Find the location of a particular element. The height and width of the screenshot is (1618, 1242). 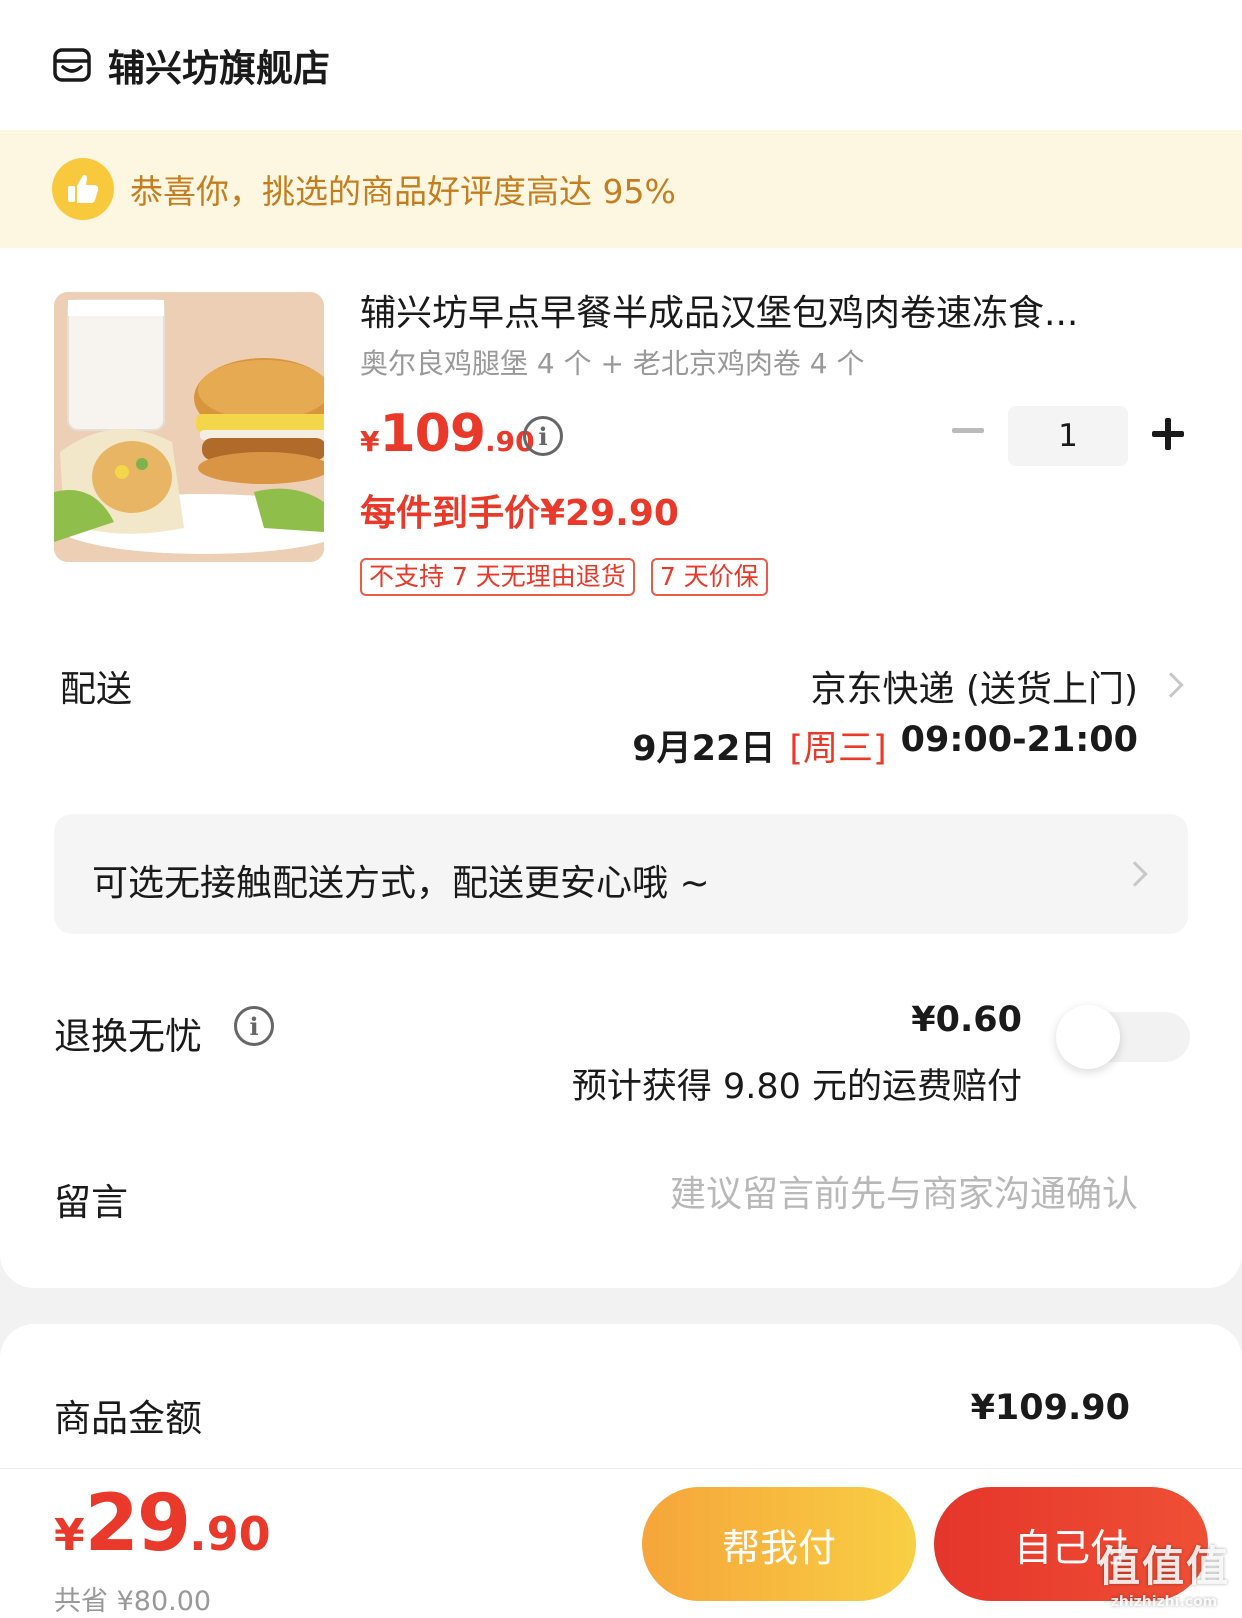

total-price: ¥ 29 .90 is located at coordinates (162, 1524).